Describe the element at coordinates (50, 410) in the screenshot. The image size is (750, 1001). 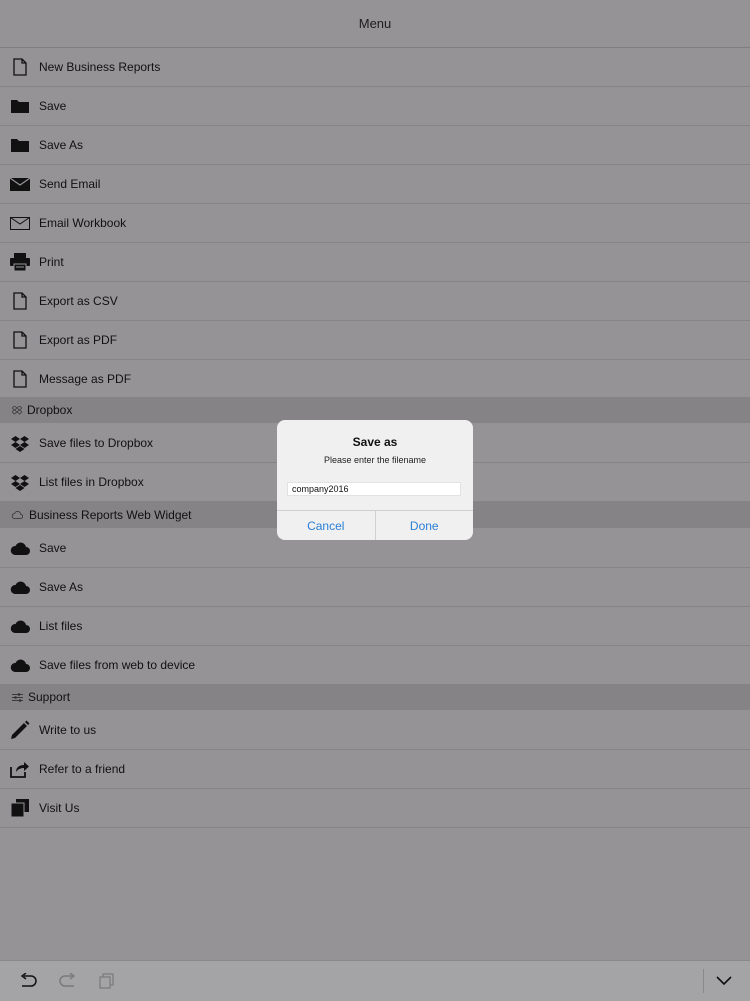
I see `section-title: Dropbox` at that location.